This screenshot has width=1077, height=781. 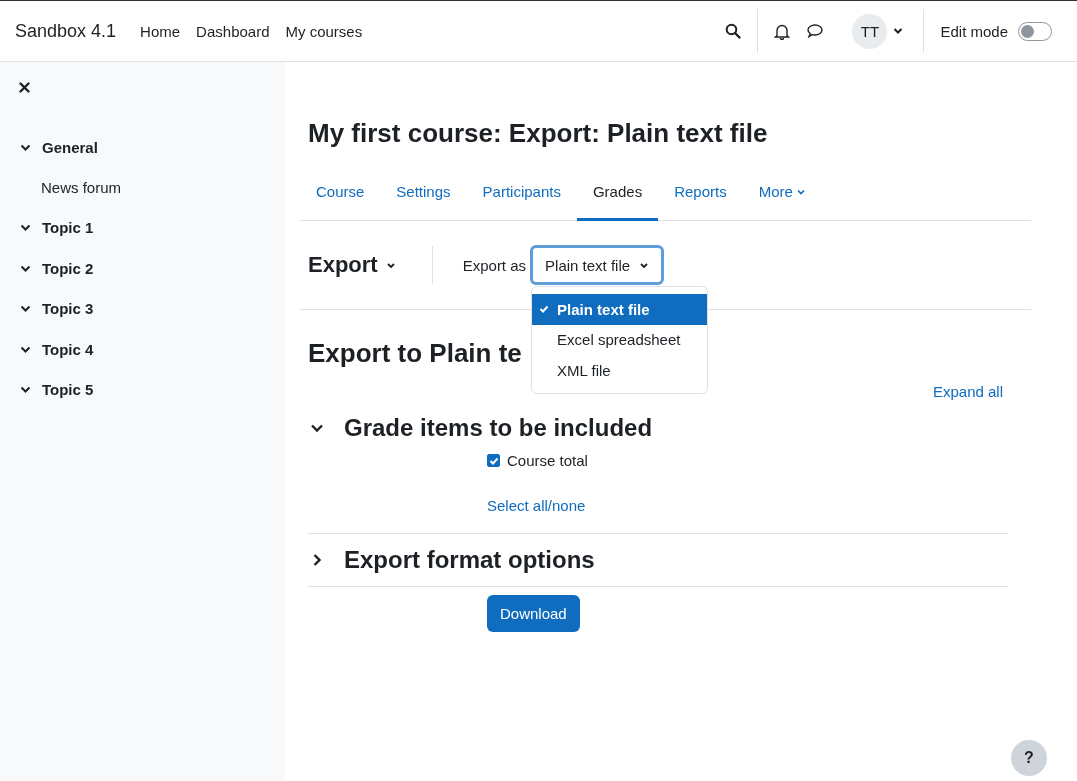 I want to click on page-title: My first course: Export: Plain text file, so click(x=538, y=133).